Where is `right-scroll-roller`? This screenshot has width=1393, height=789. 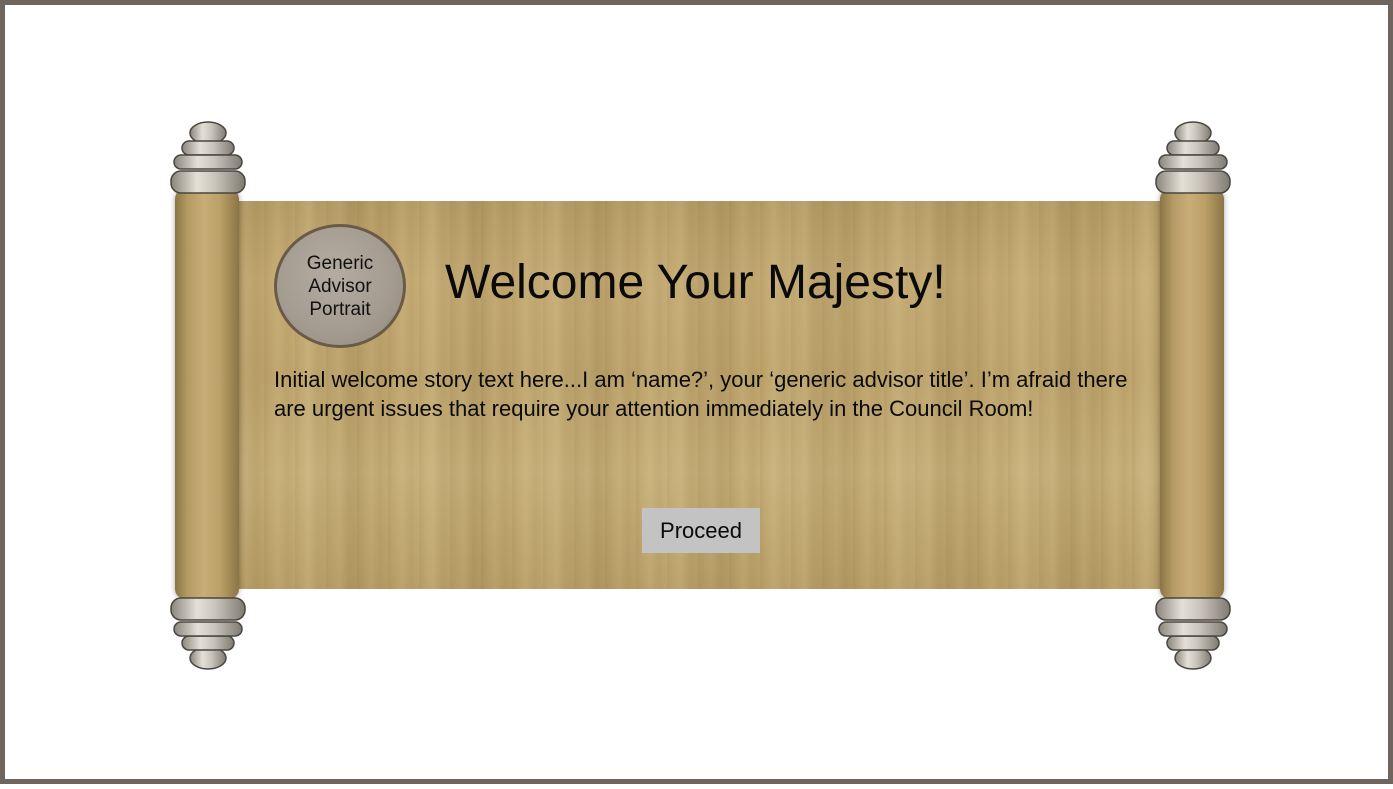
right-scroll-roller is located at coordinates (1192, 394).